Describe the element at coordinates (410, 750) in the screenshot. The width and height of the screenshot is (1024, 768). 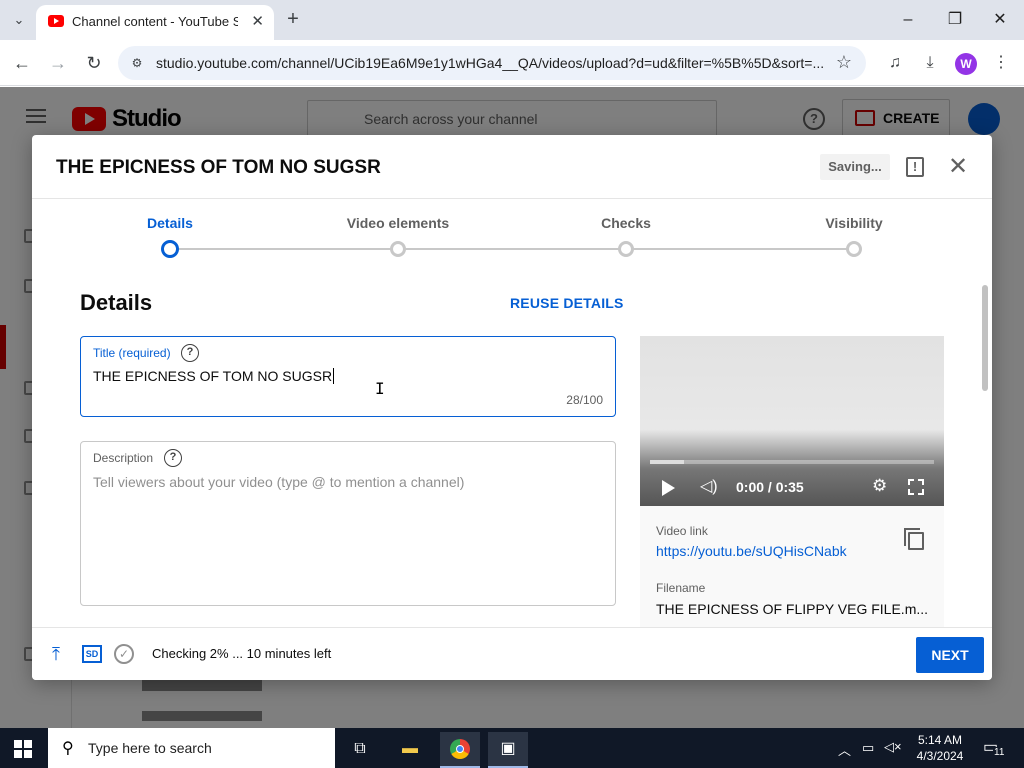
I see `file-explorer-icon: ▬` at that location.